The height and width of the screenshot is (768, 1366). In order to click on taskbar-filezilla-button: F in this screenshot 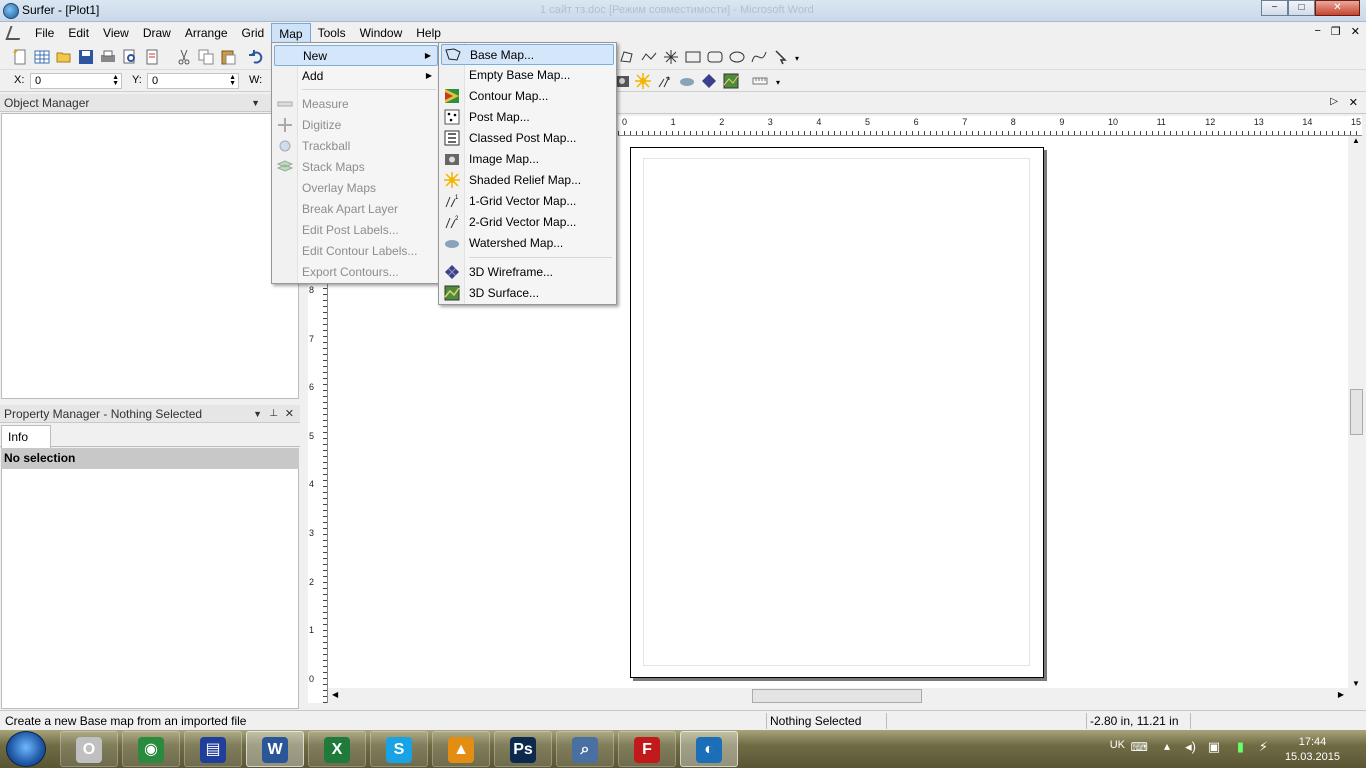, I will do `click(647, 749)`.